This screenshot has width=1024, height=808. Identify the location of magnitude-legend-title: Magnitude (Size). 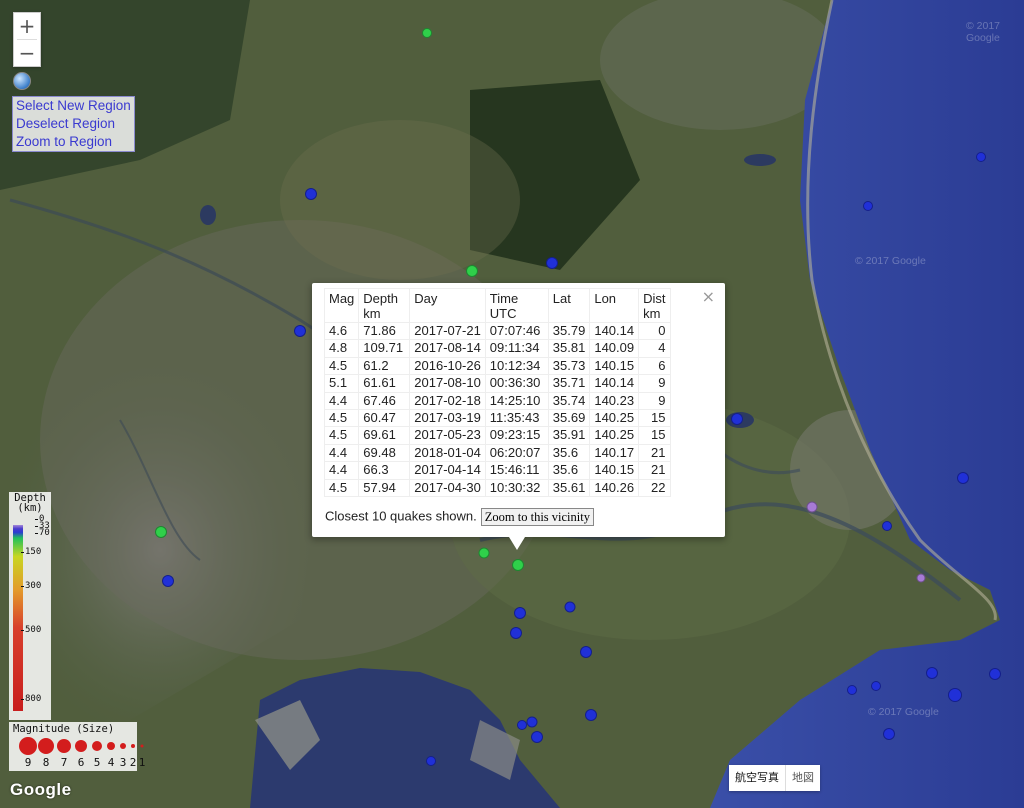
(64, 729).